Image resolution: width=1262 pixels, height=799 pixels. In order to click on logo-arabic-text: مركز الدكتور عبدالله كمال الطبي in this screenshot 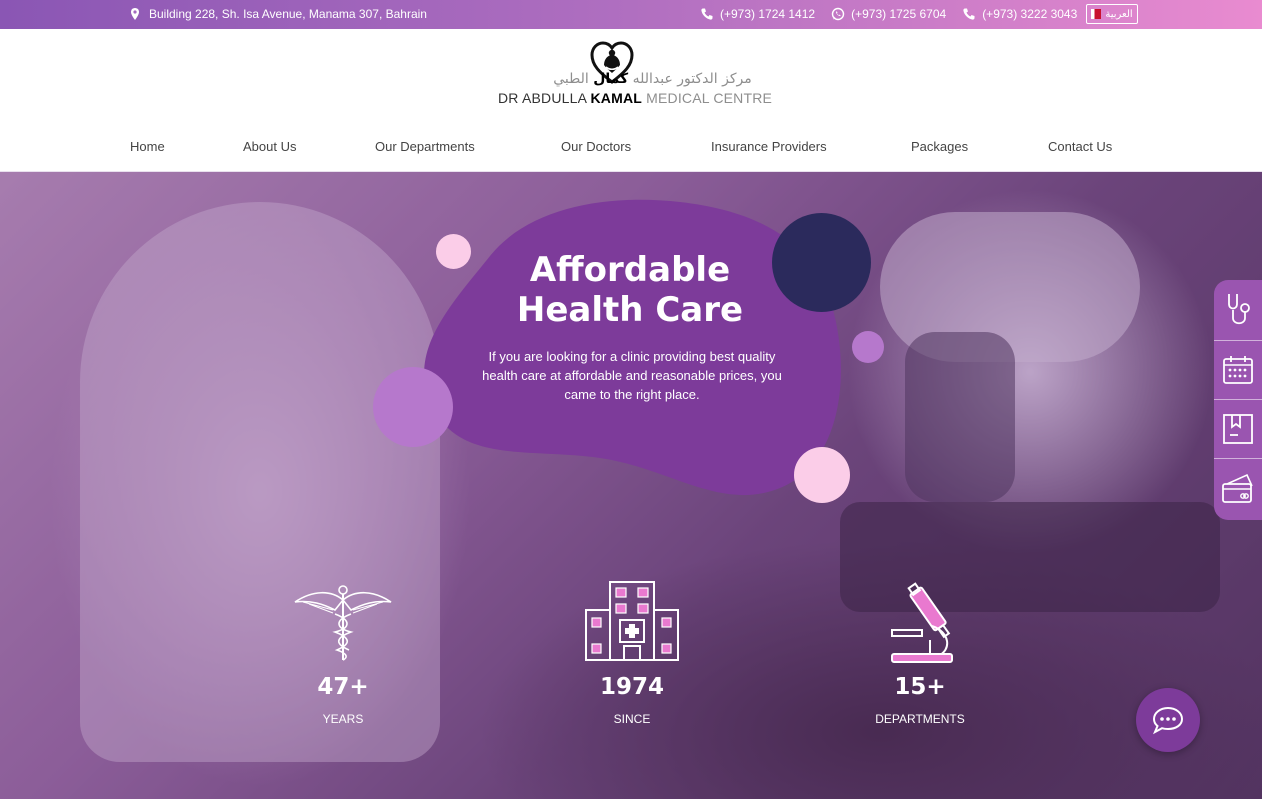, I will do `click(652, 79)`.